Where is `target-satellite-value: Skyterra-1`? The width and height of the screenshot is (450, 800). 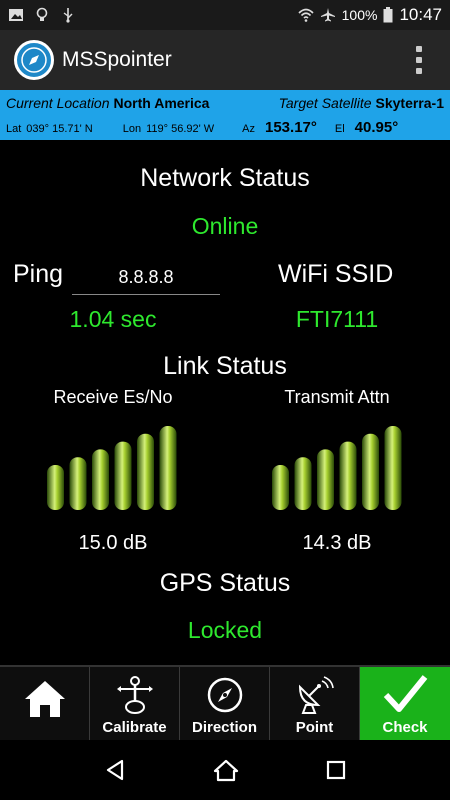
target-satellite-value: Skyterra-1 is located at coordinates (410, 103).